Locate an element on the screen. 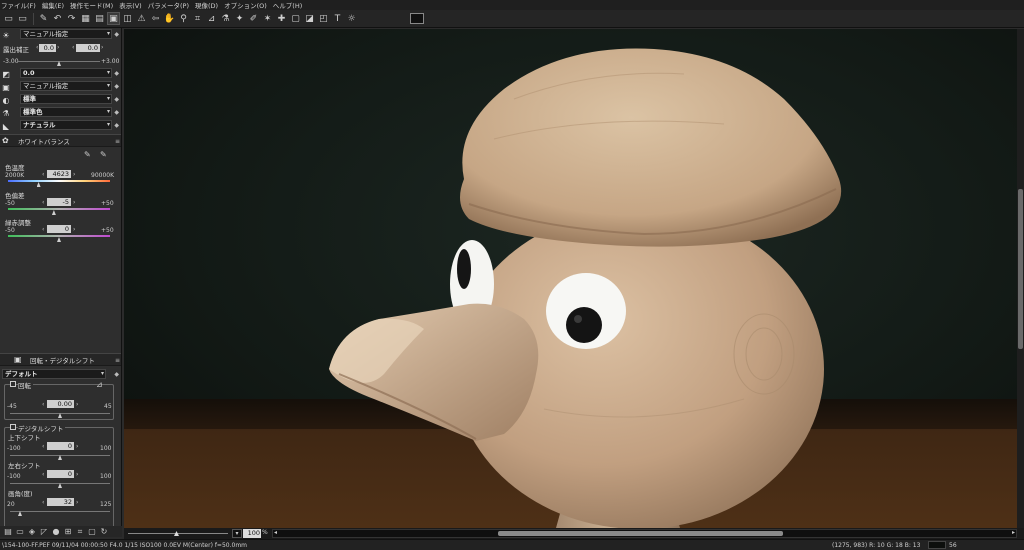  convert-icon: T is located at coordinates (337, 18).